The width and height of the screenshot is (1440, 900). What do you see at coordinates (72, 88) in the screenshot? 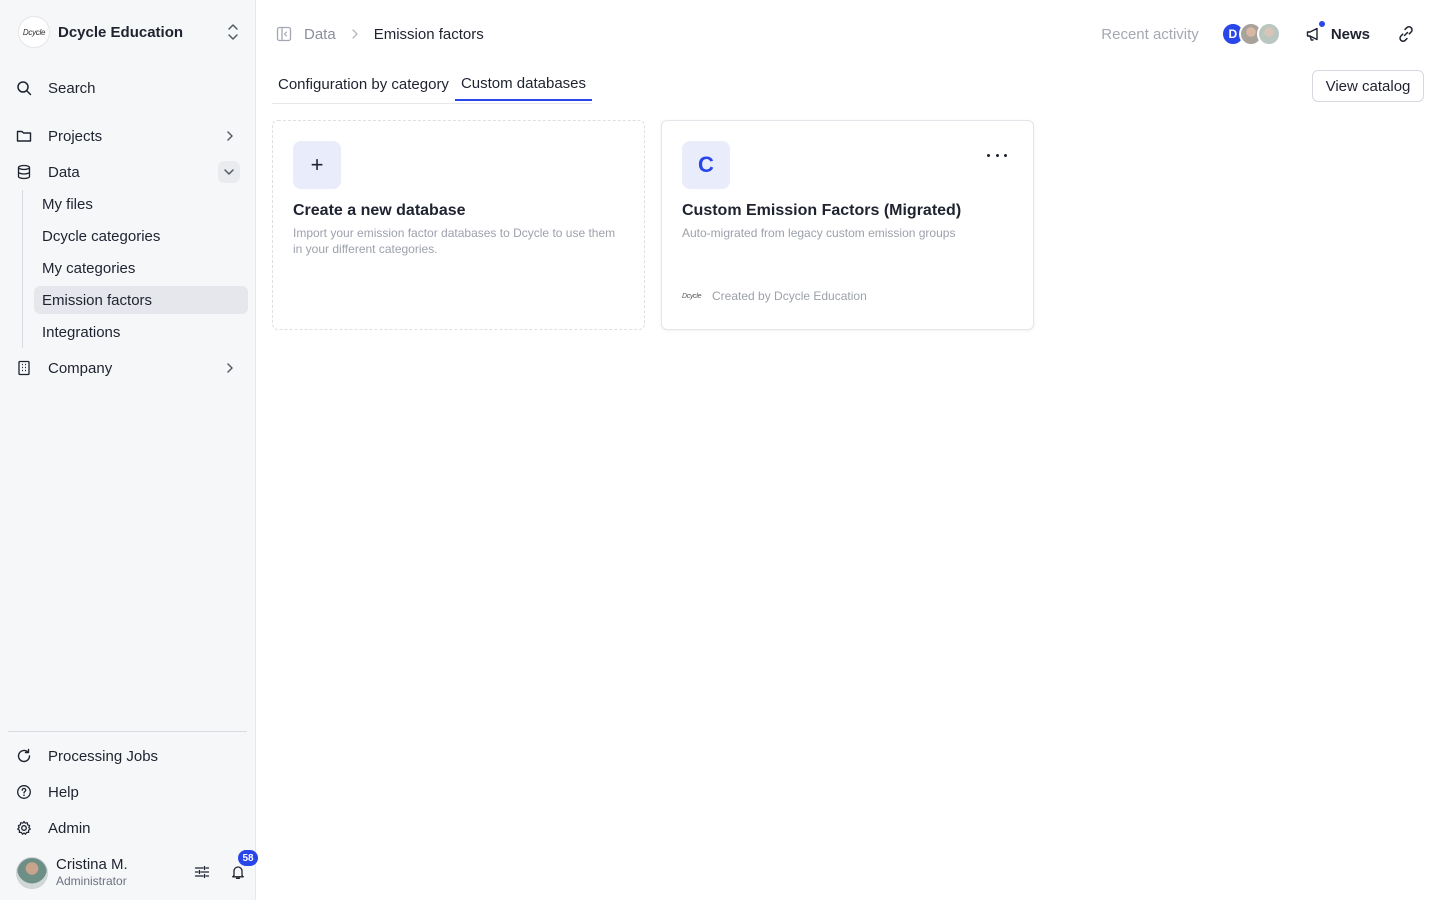
I see `sidebar-item-label: Search` at bounding box center [72, 88].